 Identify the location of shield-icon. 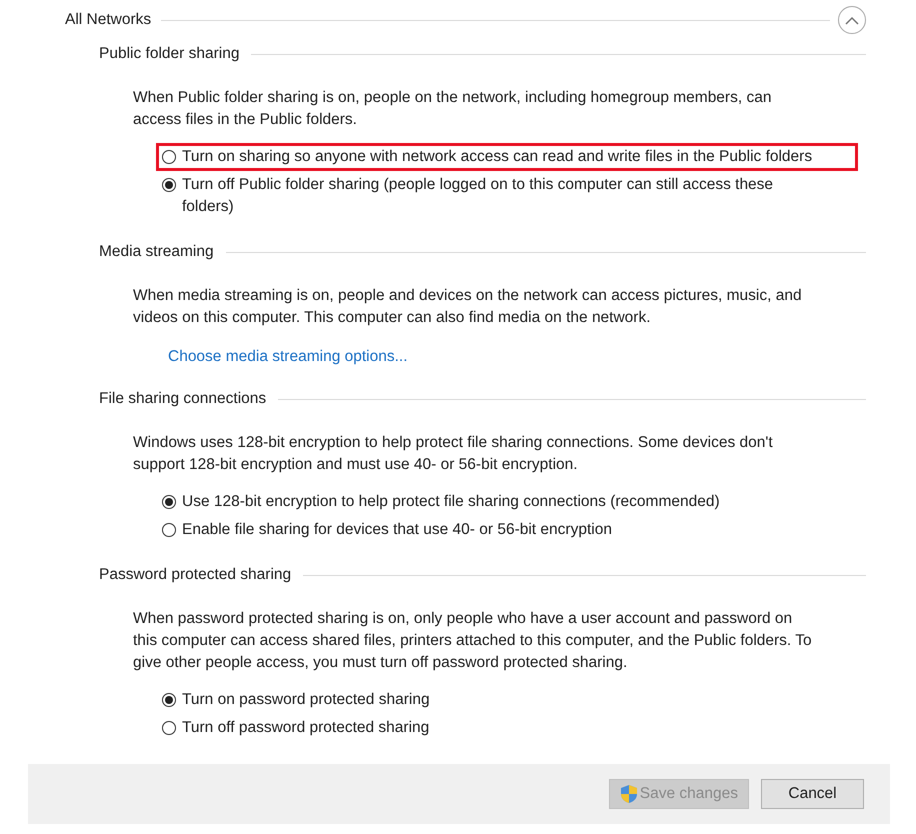
(629, 794).